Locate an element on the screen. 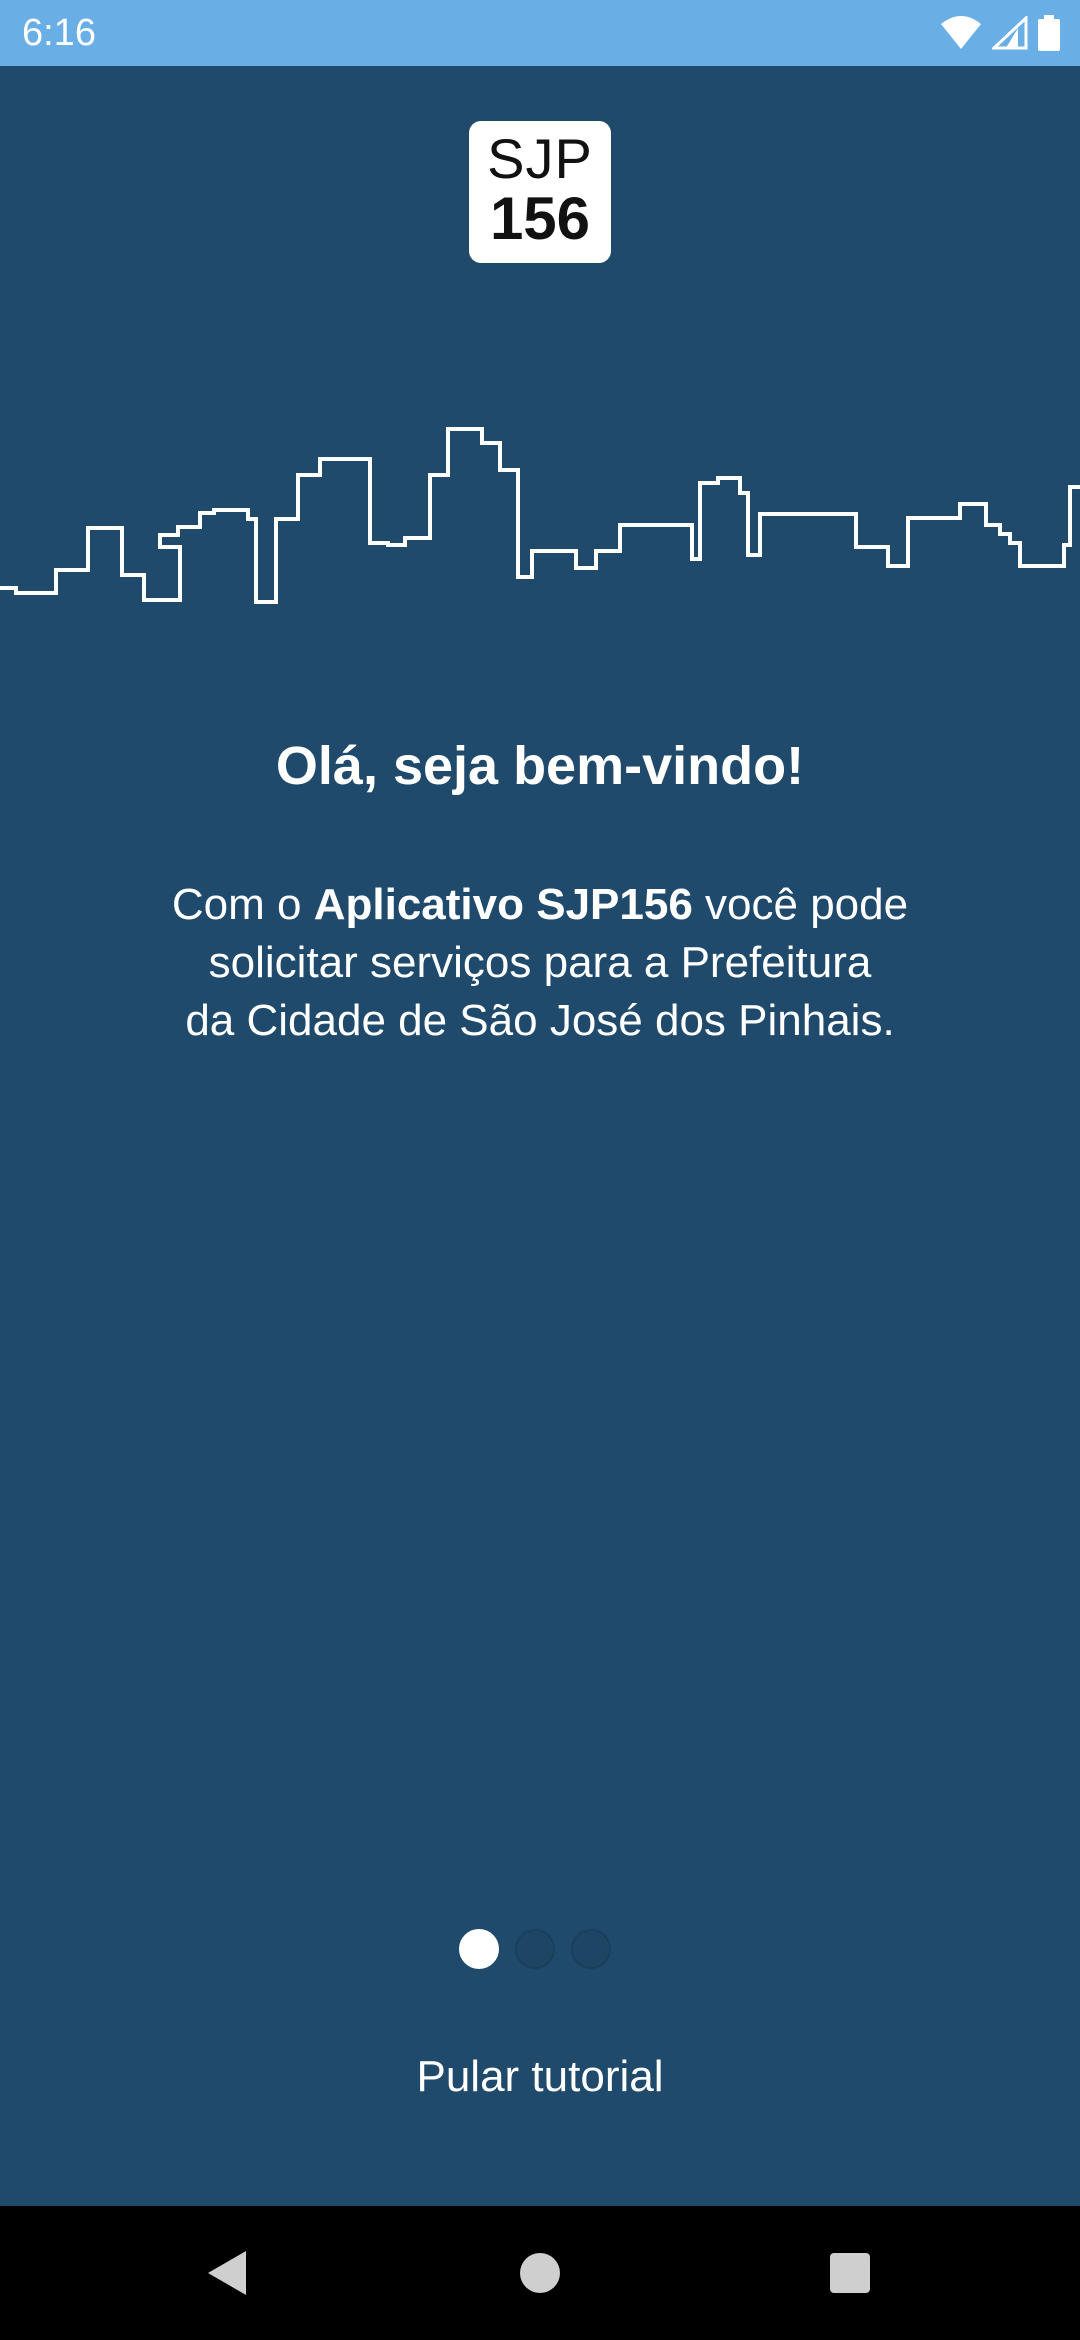  city-skyline-illustration is located at coordinates (540, 515).